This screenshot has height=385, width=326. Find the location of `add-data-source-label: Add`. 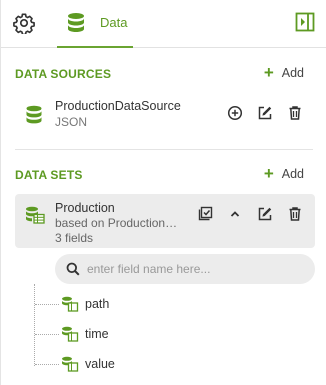

add-data-source-label: Add is located at coordinates (292, 73).